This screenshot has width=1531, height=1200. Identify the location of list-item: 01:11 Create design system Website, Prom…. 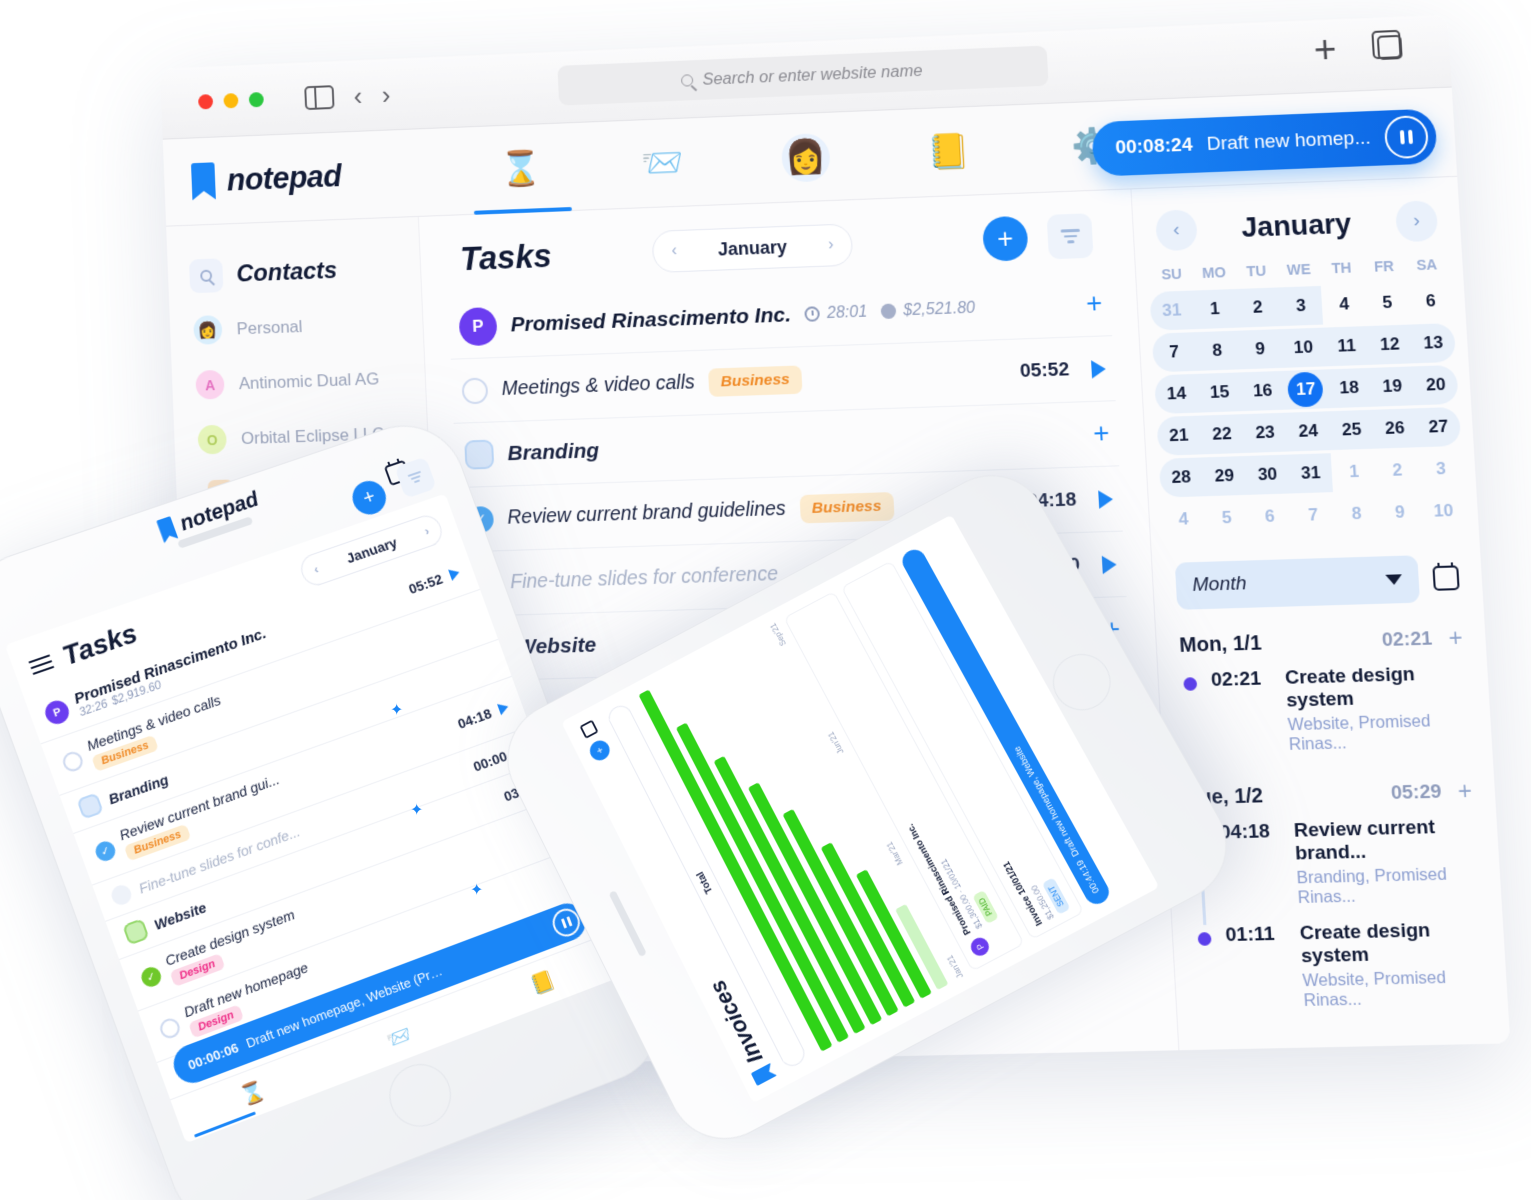
(1340, 969).